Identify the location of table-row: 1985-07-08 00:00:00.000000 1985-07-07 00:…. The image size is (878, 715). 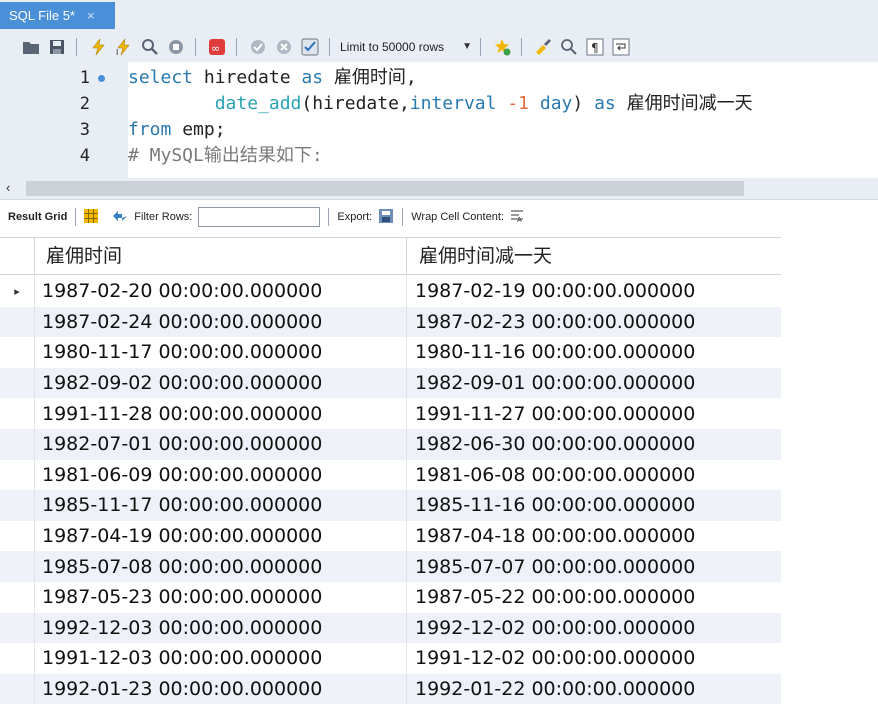
(390, 566).